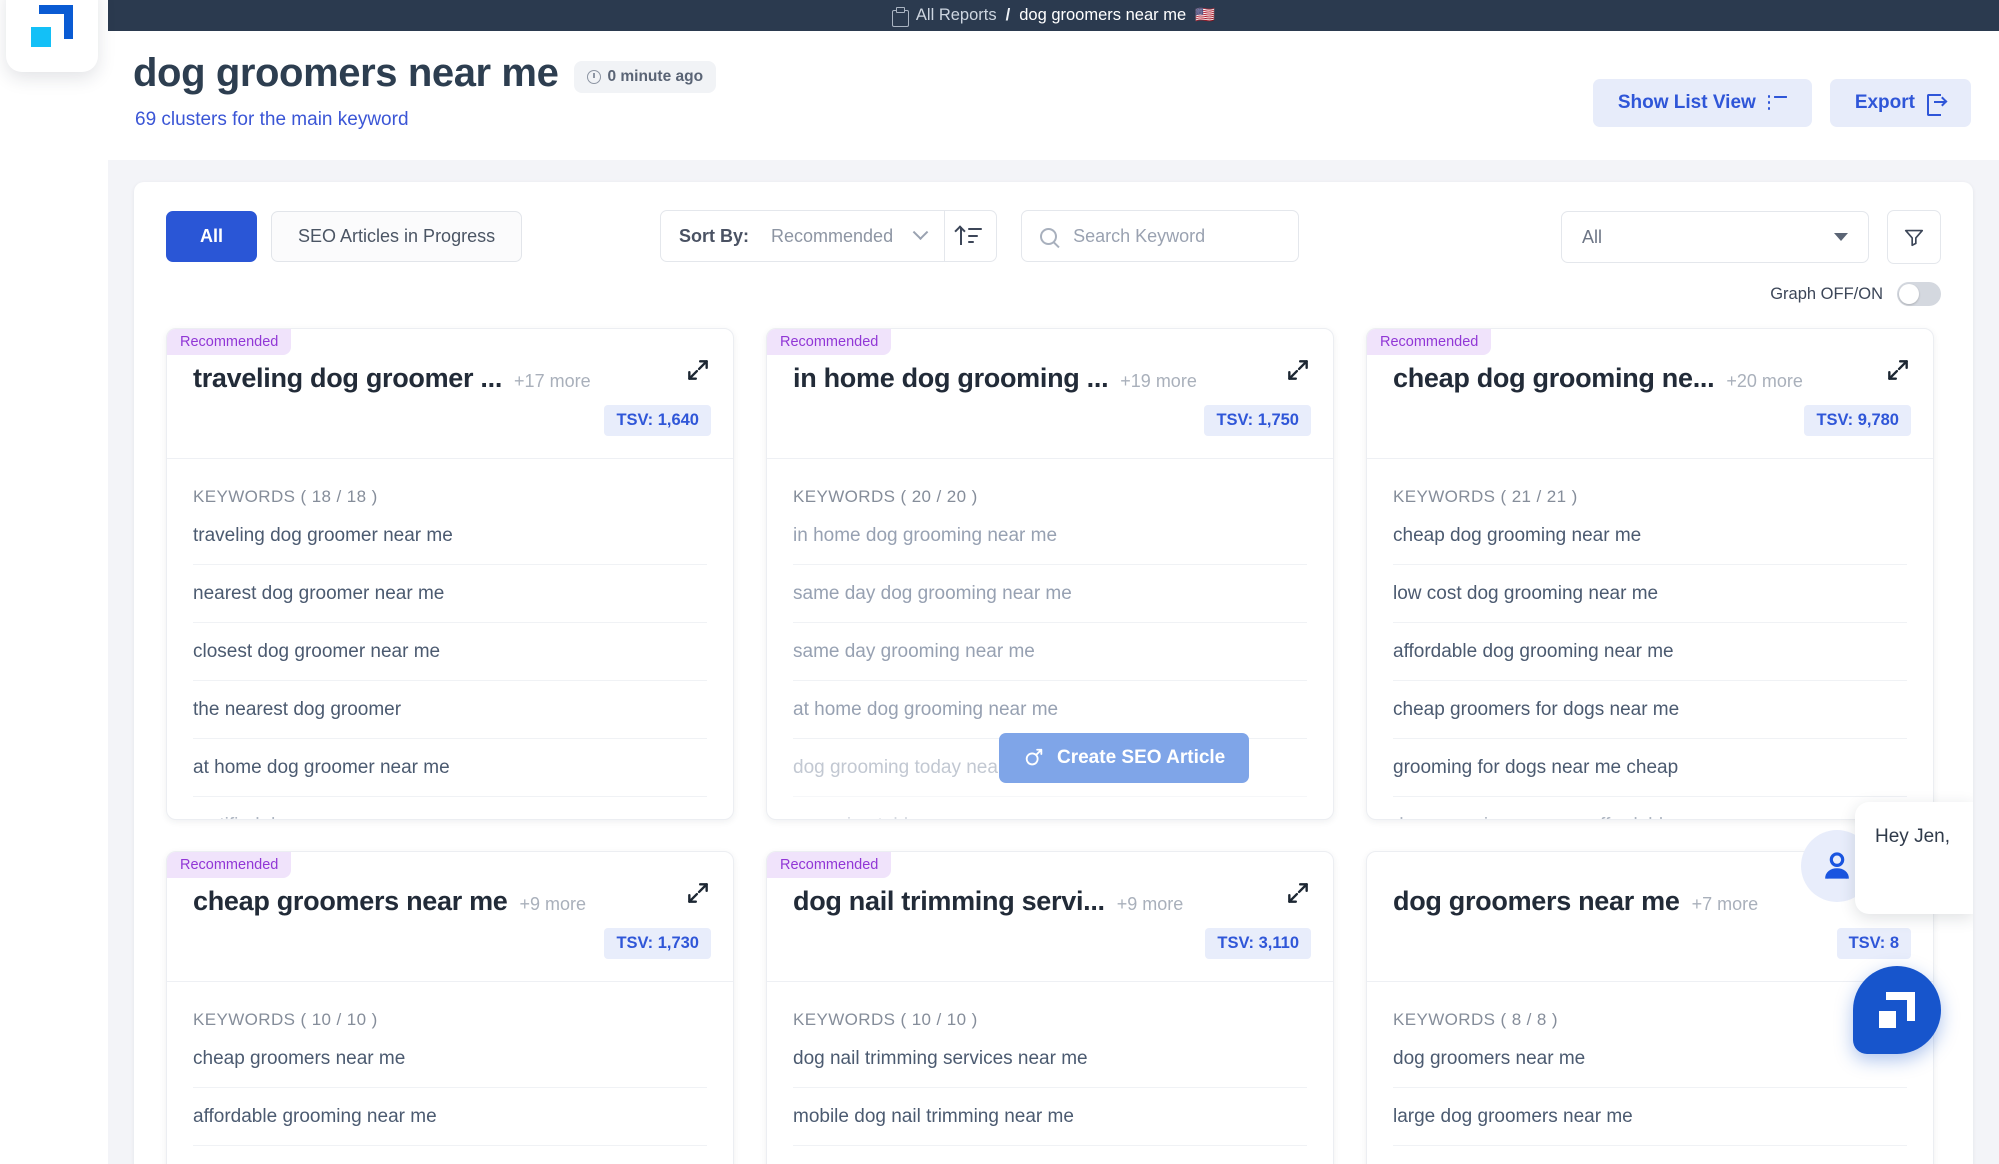 The width and height of the screenshot is (1999, 1164). Describe the element at coordinates (1826, 293) in the screenshot. I see `graph-toggle-label: Graph OFF/ON` at that location.